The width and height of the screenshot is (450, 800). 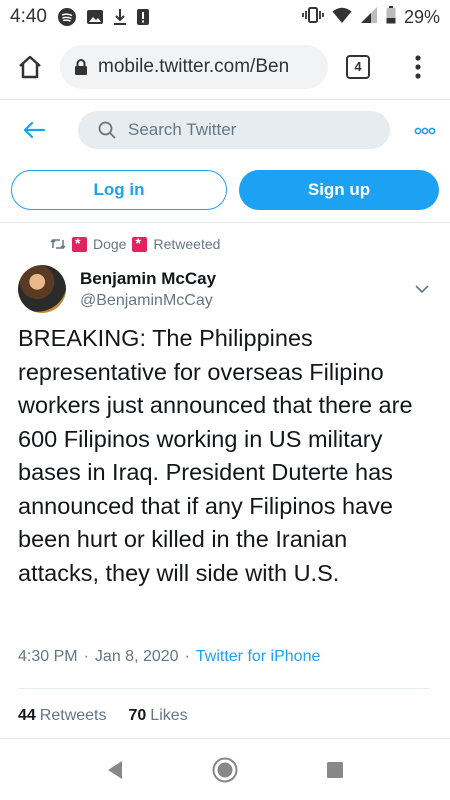 What do you see at coordinates (148, 289) in the screenshot?
I see `author-names: Benjamin McCay @BenjaminMcCay` at bounding box center [148, 289].